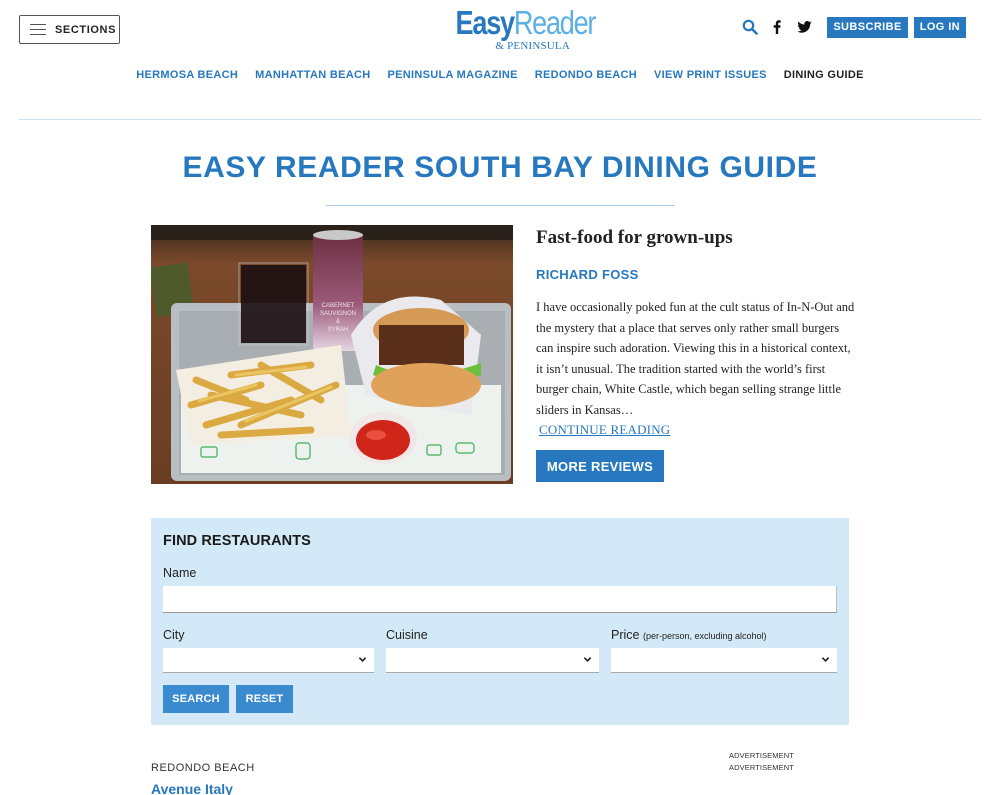 This screenshot has height=795, width=1000. I want to click on reset-button: RESET, so click(264, 699).